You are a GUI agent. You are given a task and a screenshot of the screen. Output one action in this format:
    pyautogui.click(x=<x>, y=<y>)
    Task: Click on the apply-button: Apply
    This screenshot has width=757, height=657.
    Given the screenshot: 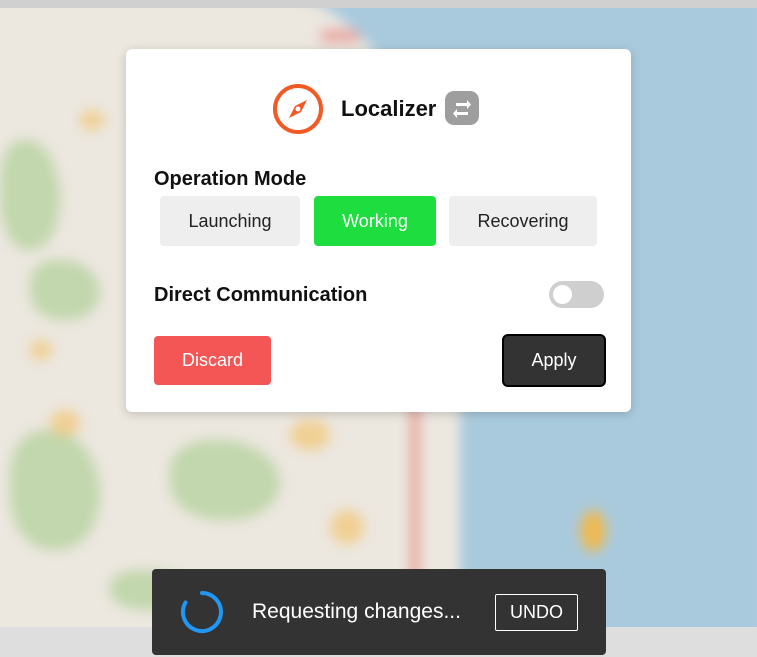 What is the action you would take?
    pyautogui.click(x=554, y=360)
    